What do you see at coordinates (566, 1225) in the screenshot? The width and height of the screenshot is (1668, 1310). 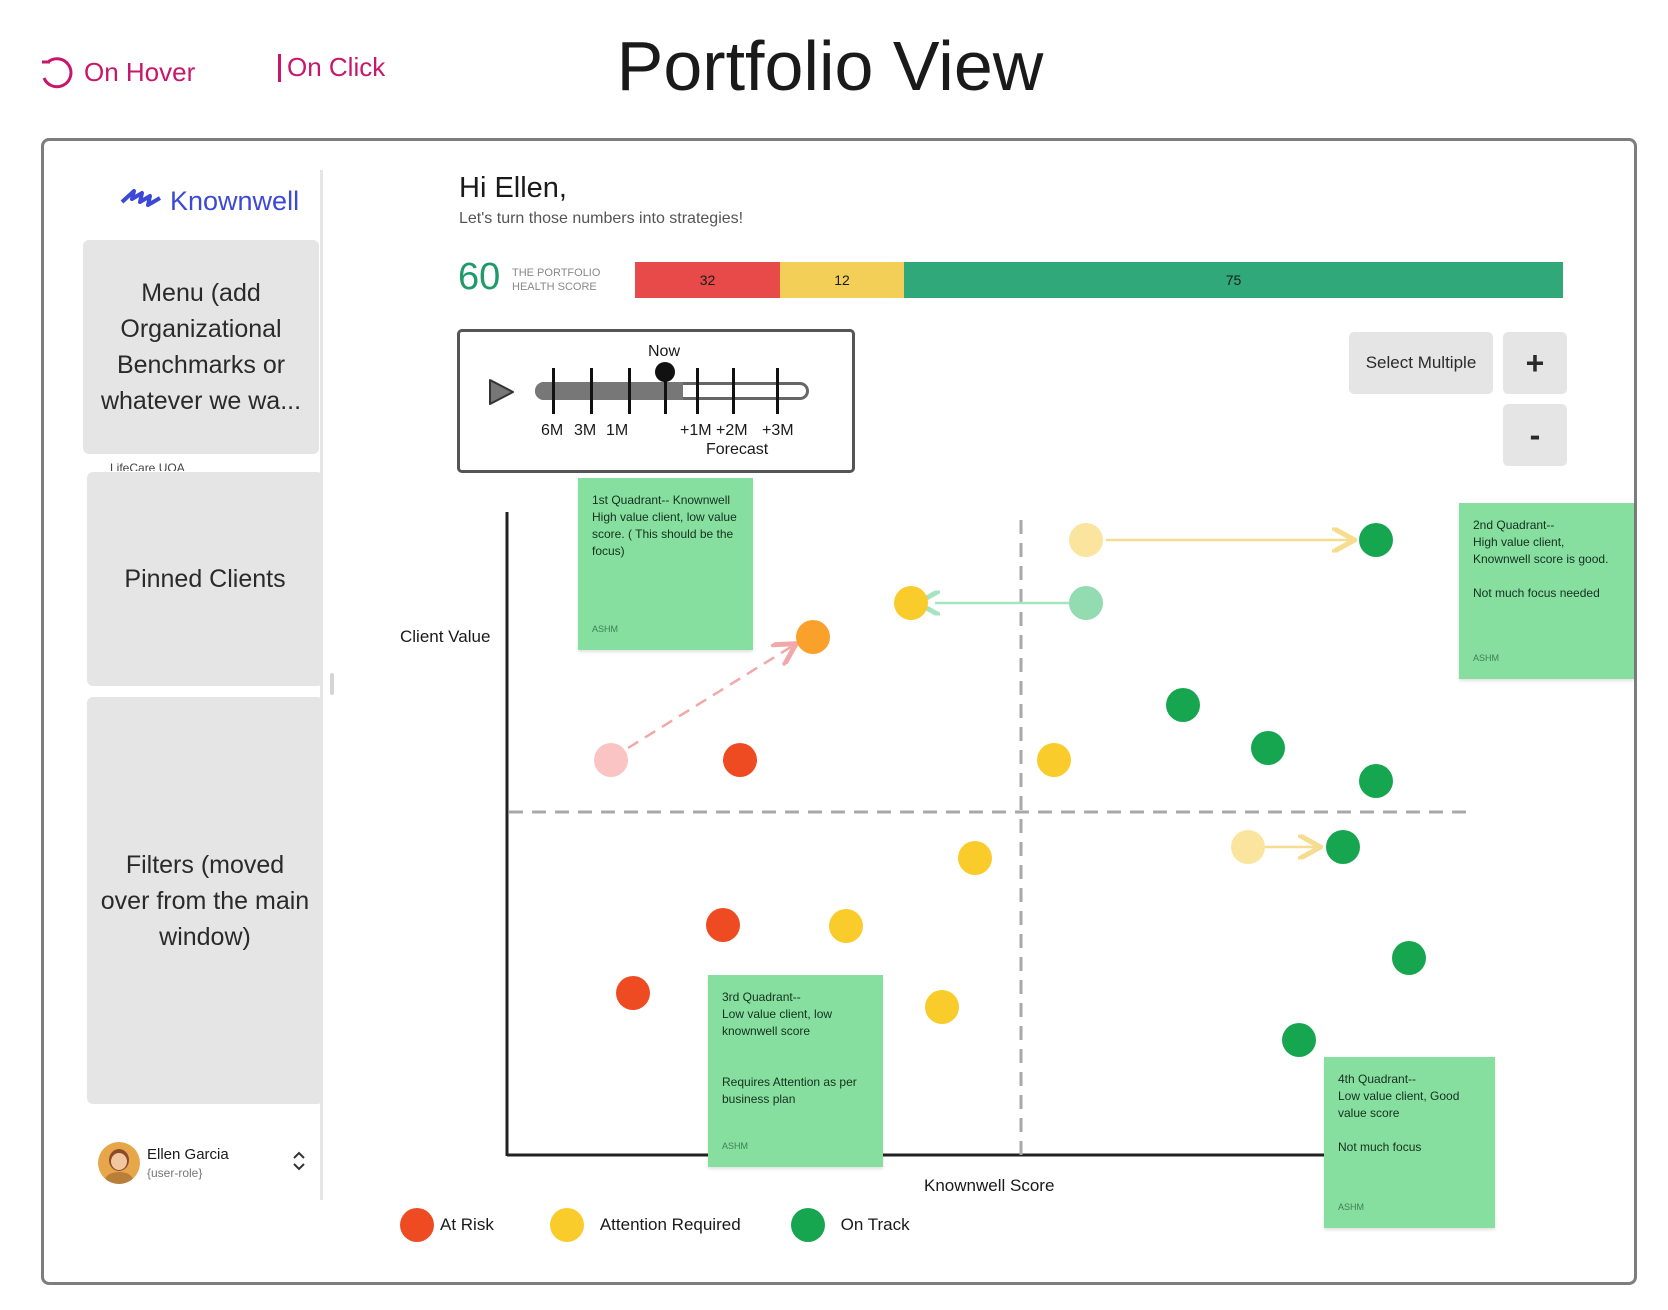 I see `attention-legend-dot` at bounding box center [566, 1225].